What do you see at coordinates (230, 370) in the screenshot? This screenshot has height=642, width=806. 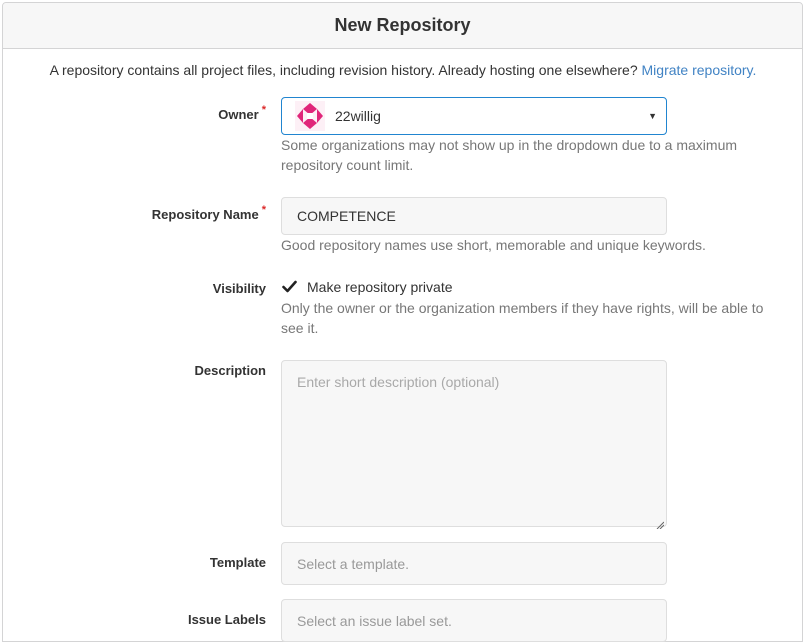 I see `description-label: Description` at bounding box center [230, 370].